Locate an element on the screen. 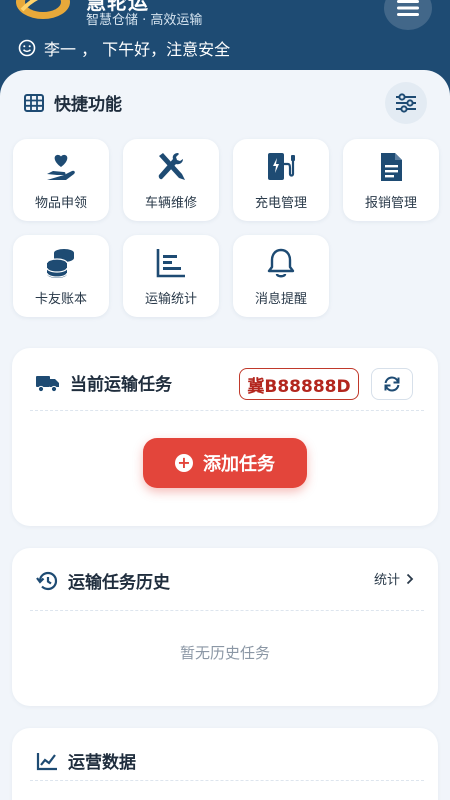 This screenshot has height=800, width=450. smile-icon is located at coordinates (27, 48).